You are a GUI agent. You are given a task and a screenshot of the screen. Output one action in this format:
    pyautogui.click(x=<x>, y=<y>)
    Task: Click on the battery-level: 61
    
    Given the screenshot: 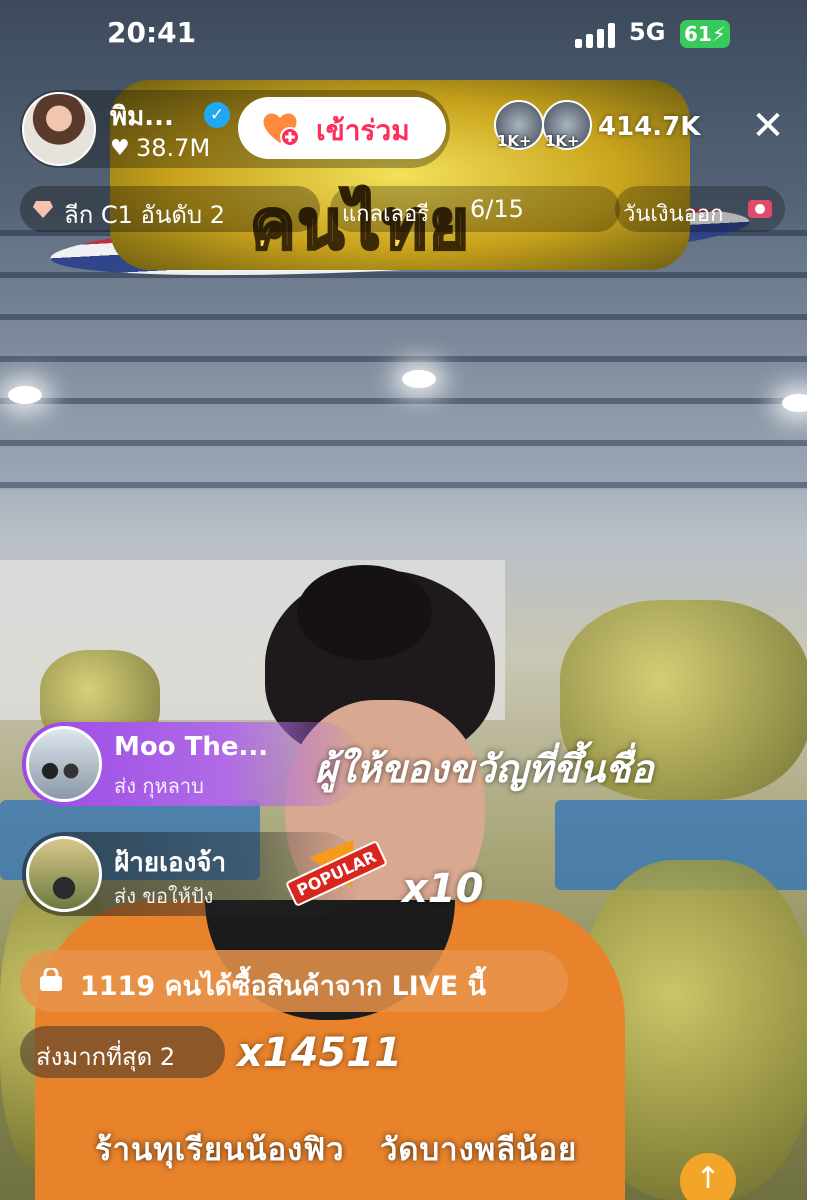 What is the action you would take?
    pyautogui.click(x=698, y=34)
    